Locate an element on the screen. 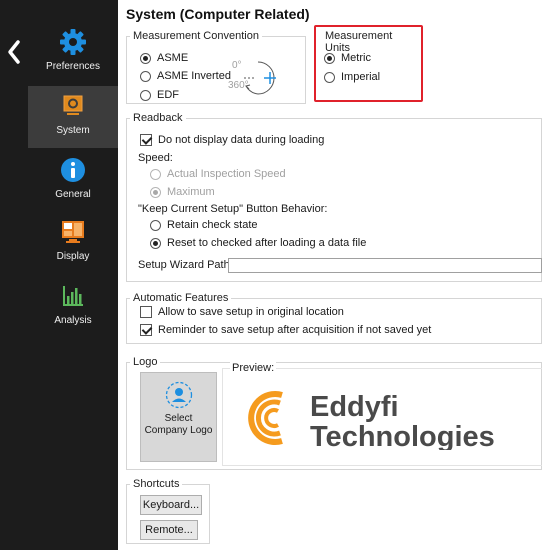 Image resolution: width=542 pixels, height=550 pixels. company-logo-text-line2: Technologies is located at coordinates (402, 435).